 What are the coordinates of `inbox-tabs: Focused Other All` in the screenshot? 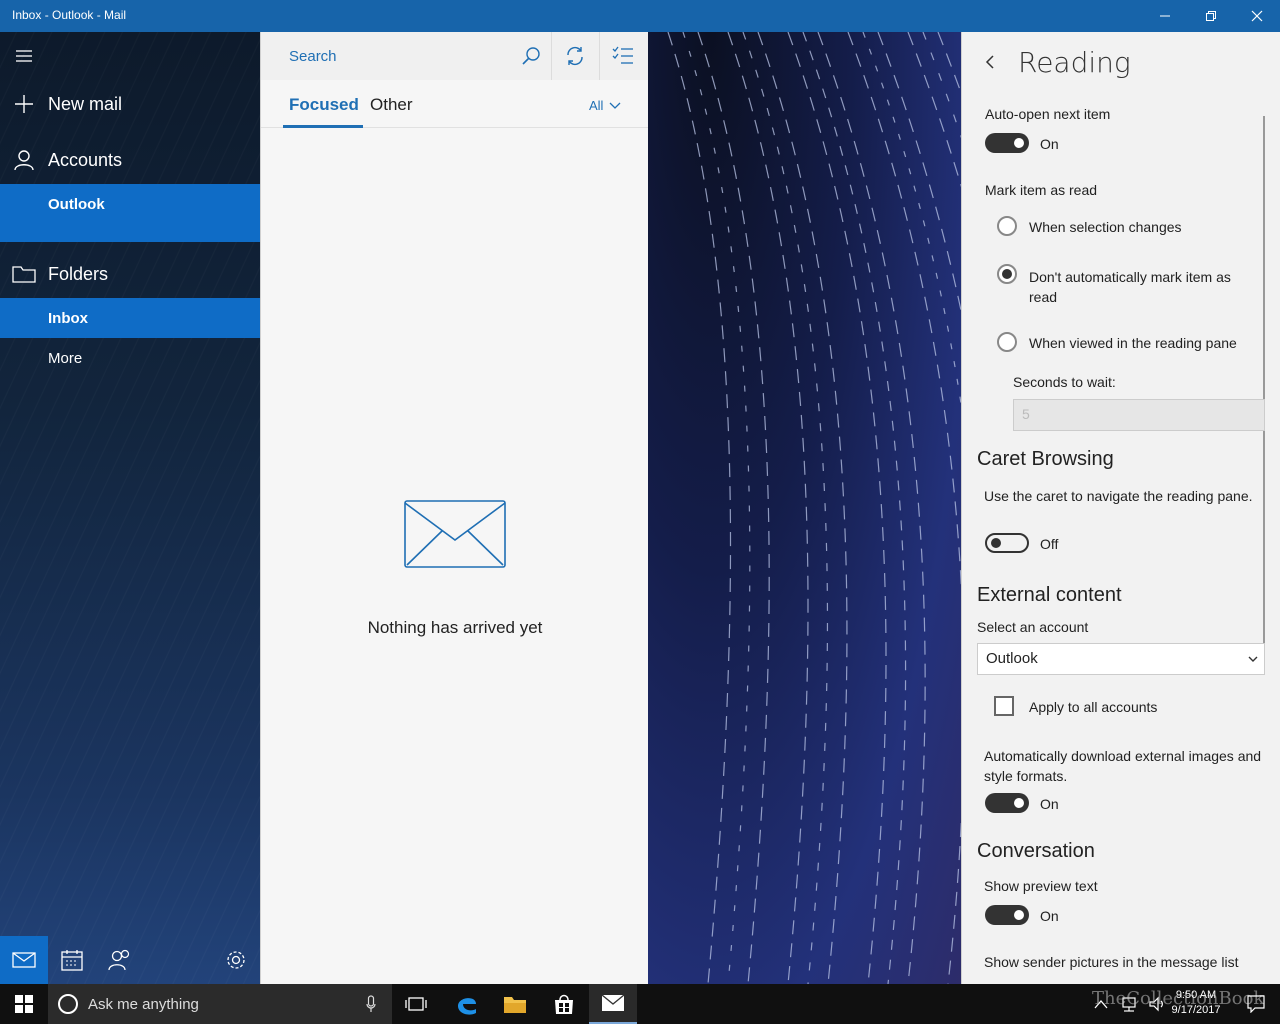 It's located at (455, 104).